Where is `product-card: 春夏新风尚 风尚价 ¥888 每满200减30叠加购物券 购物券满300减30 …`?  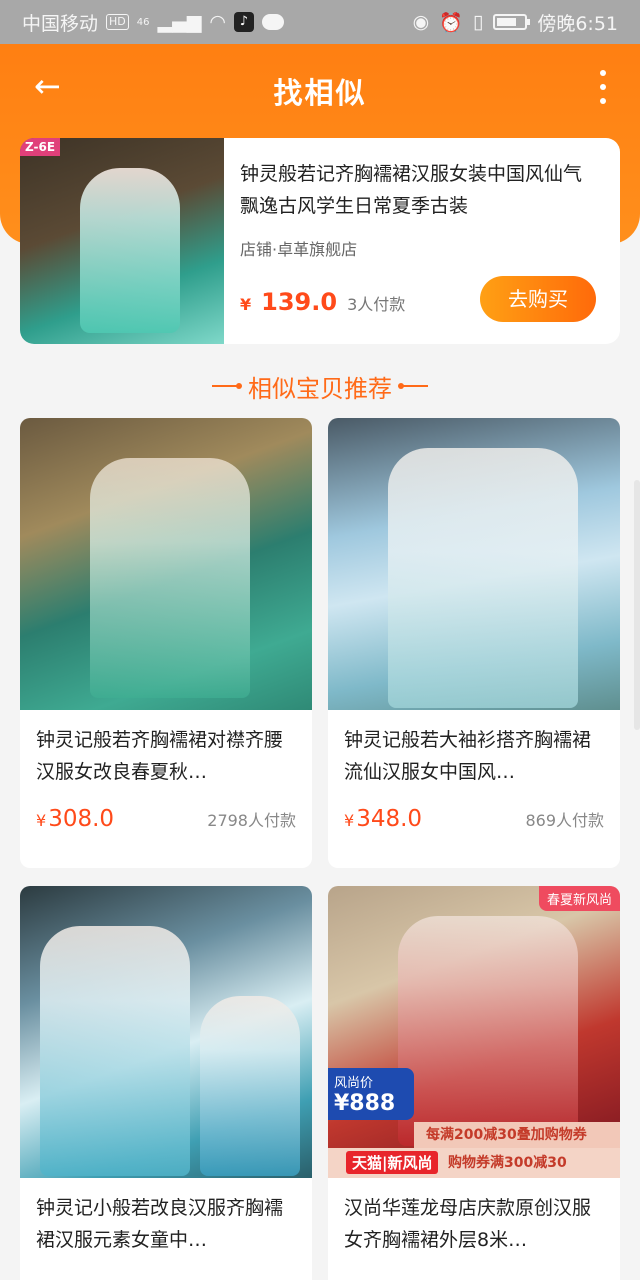
product-card: 春夏新风尚 风尚价 ¥888 每满200减30叠加购物券 购物券满300减30 … is located at coordinates (474, 1083).